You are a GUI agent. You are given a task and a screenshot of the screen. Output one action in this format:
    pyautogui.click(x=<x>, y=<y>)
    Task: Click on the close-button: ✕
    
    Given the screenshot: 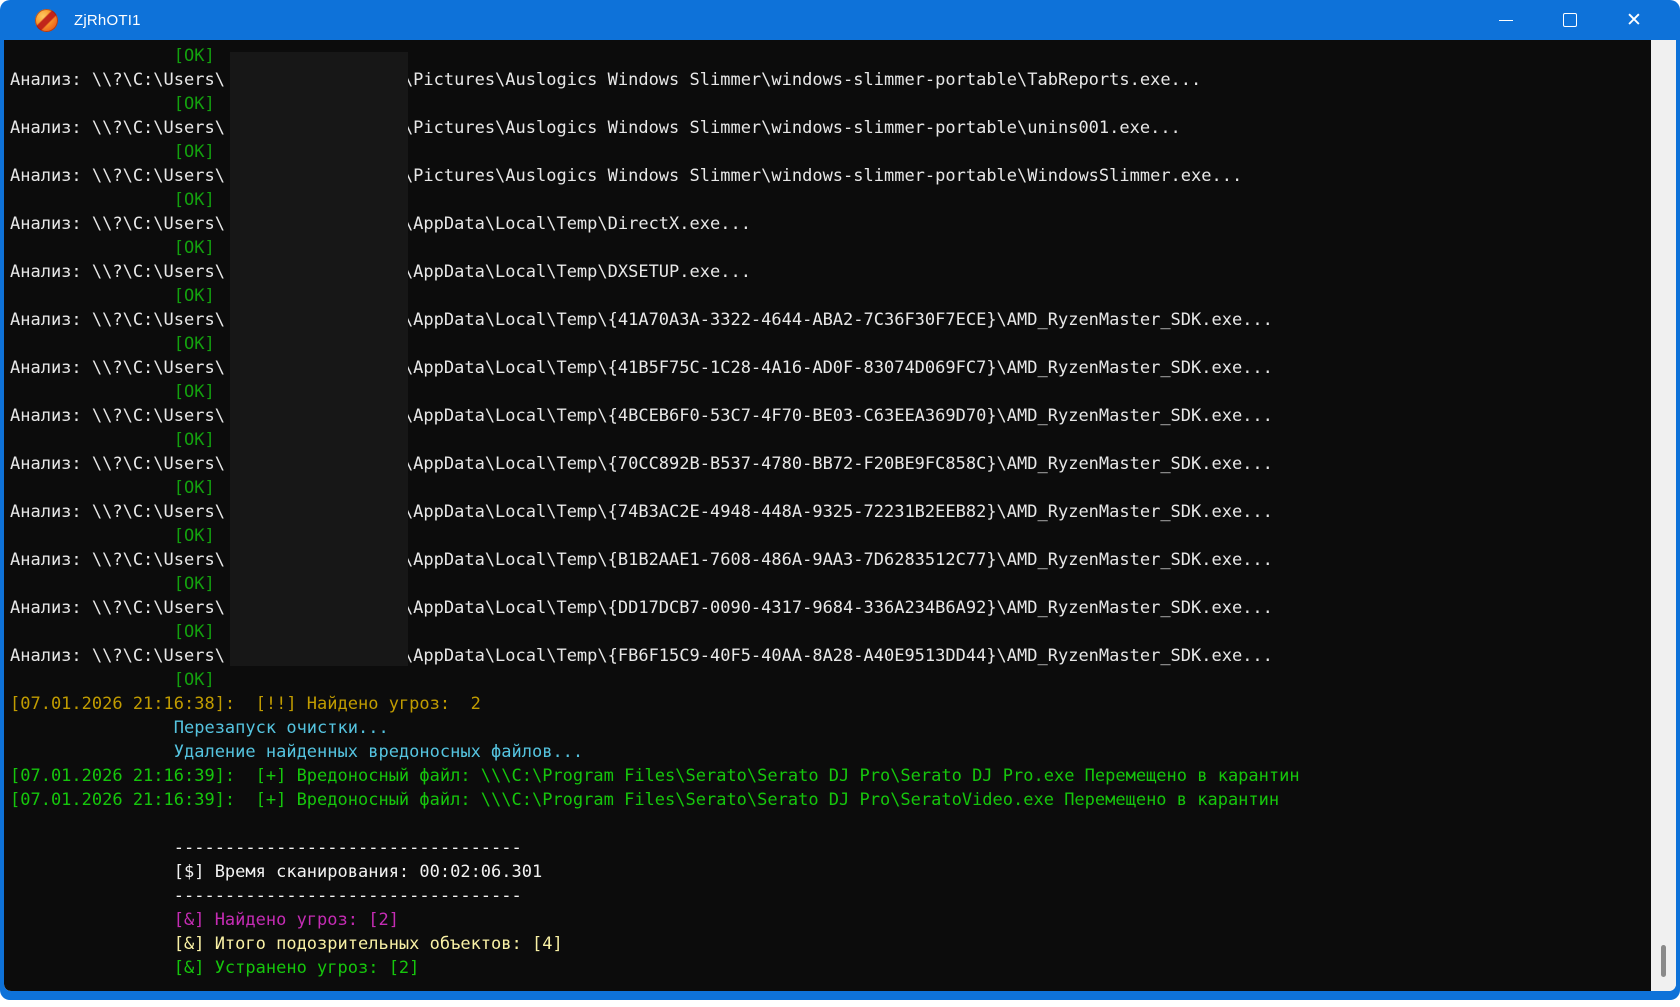 What is the action you would take?
    pyautogui.click(x=1634, y=20)
    